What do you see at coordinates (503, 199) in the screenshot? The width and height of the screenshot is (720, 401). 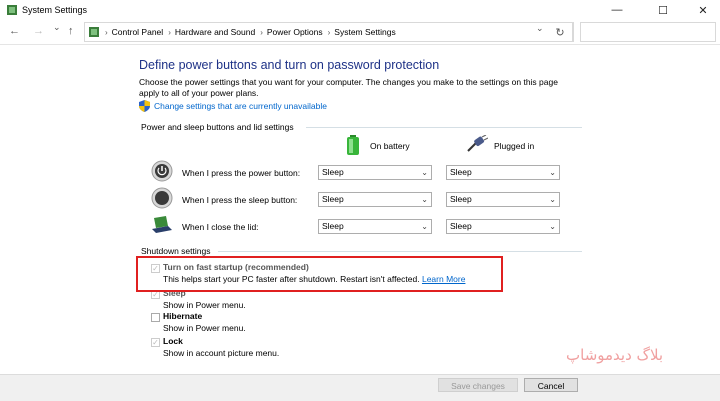 I see `sleep-button-plugged-select: Sleep ⌄` at bounding box center [503, 199].